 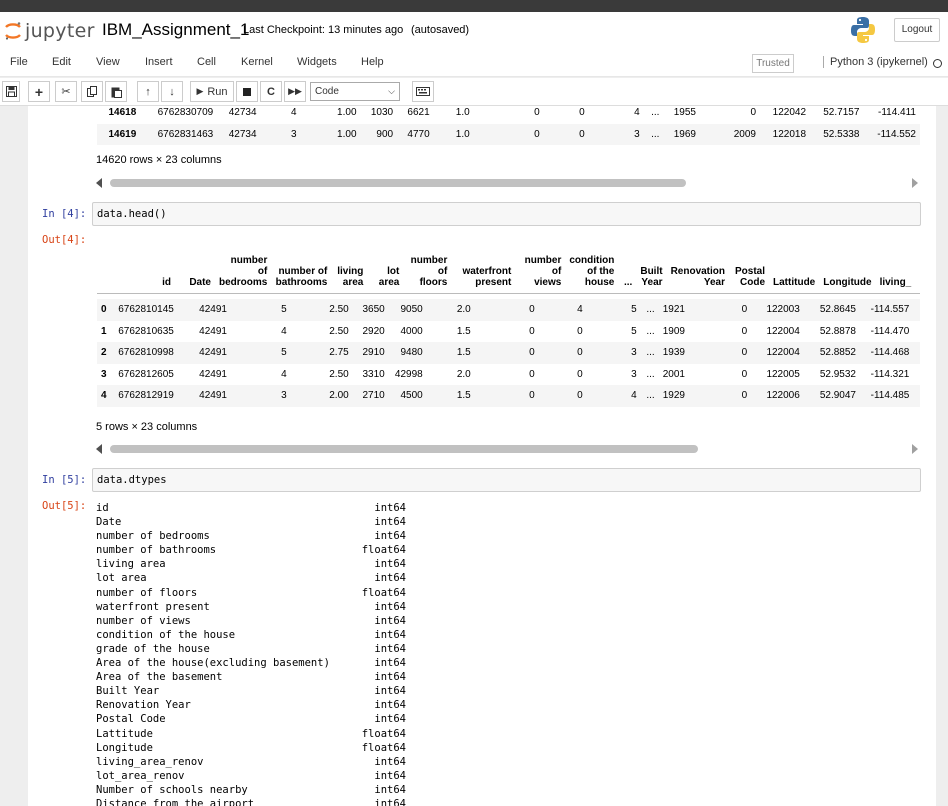 I want to click on scissors-icon: ✂, so click(x=66, y=92).